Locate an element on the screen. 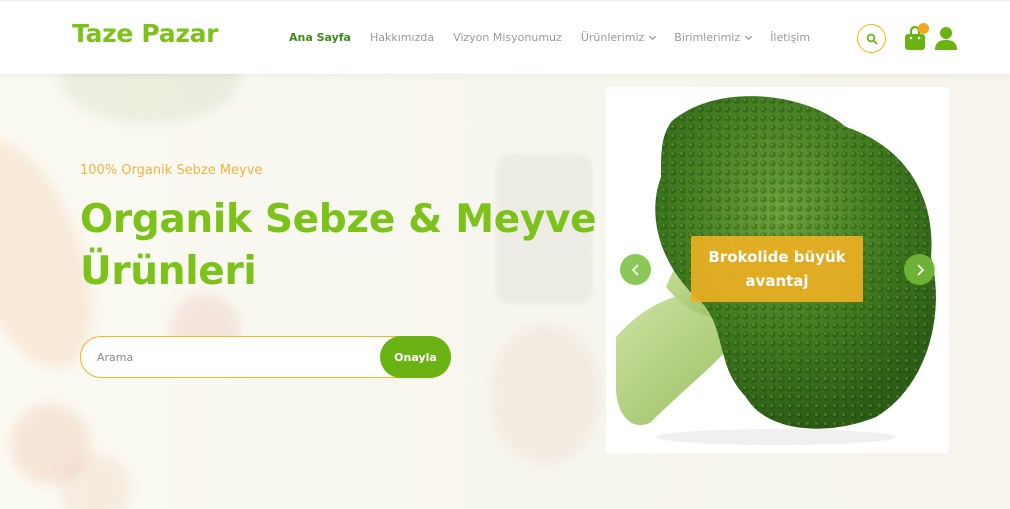  confirm-button: Onayla is located at coordinates (415, 357).